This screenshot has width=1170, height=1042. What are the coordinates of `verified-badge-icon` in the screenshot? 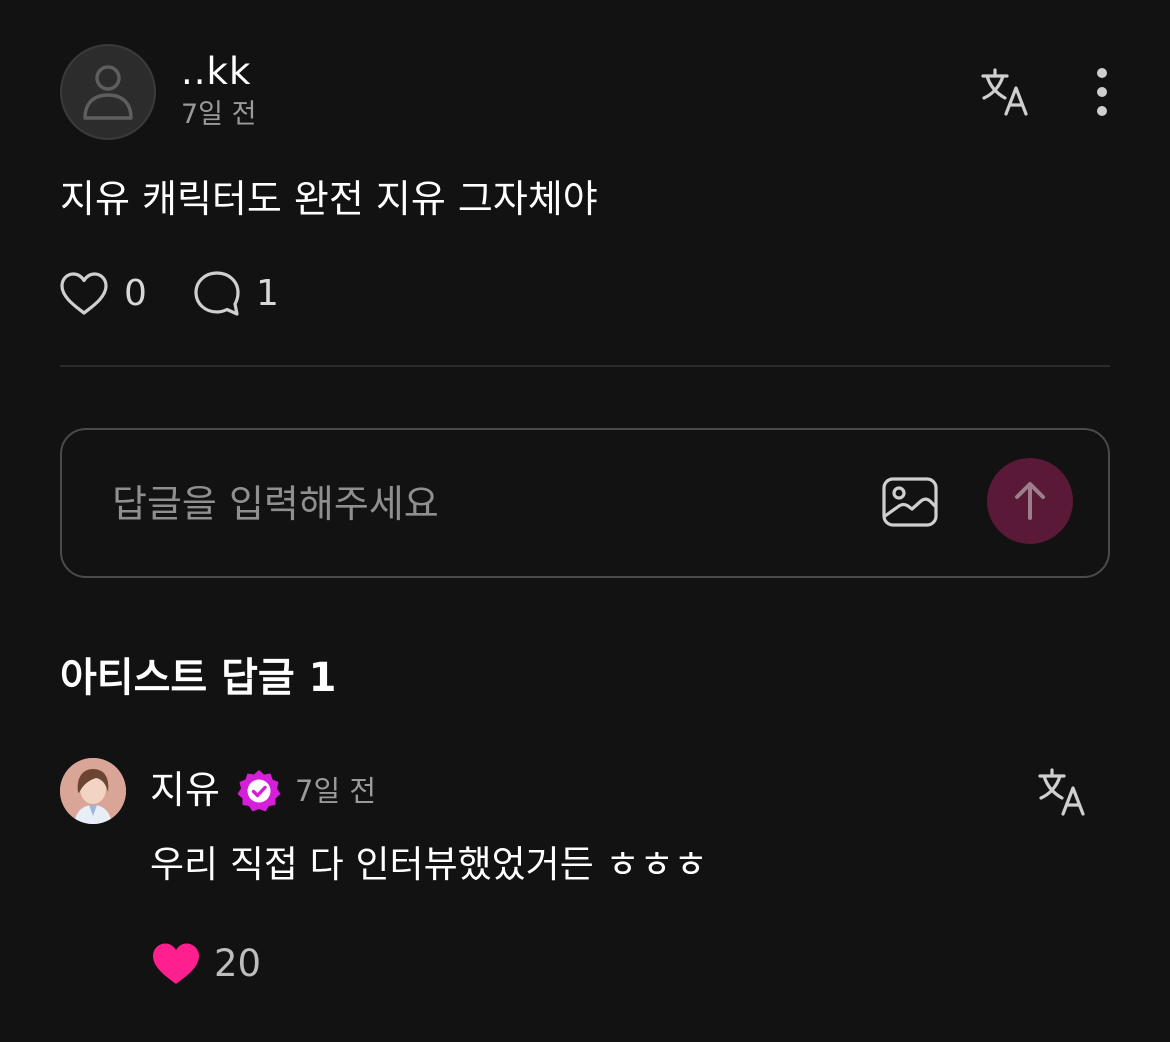 It's located at (259, 791).